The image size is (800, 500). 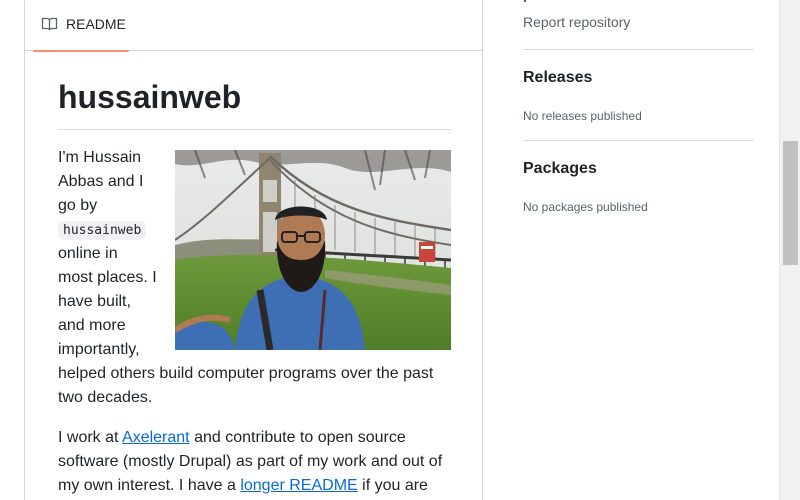 What do you see at coordinates (585, 207) in the screenshot?
I see `packages-note: No packages published` at bounding box center [585, 207].